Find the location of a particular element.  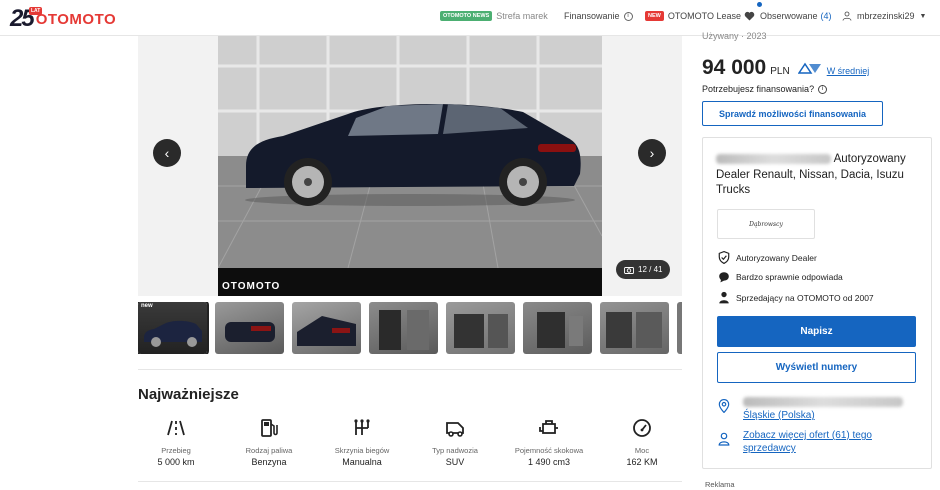

thumbnail-badge: new is located at coordinates (147, 306).